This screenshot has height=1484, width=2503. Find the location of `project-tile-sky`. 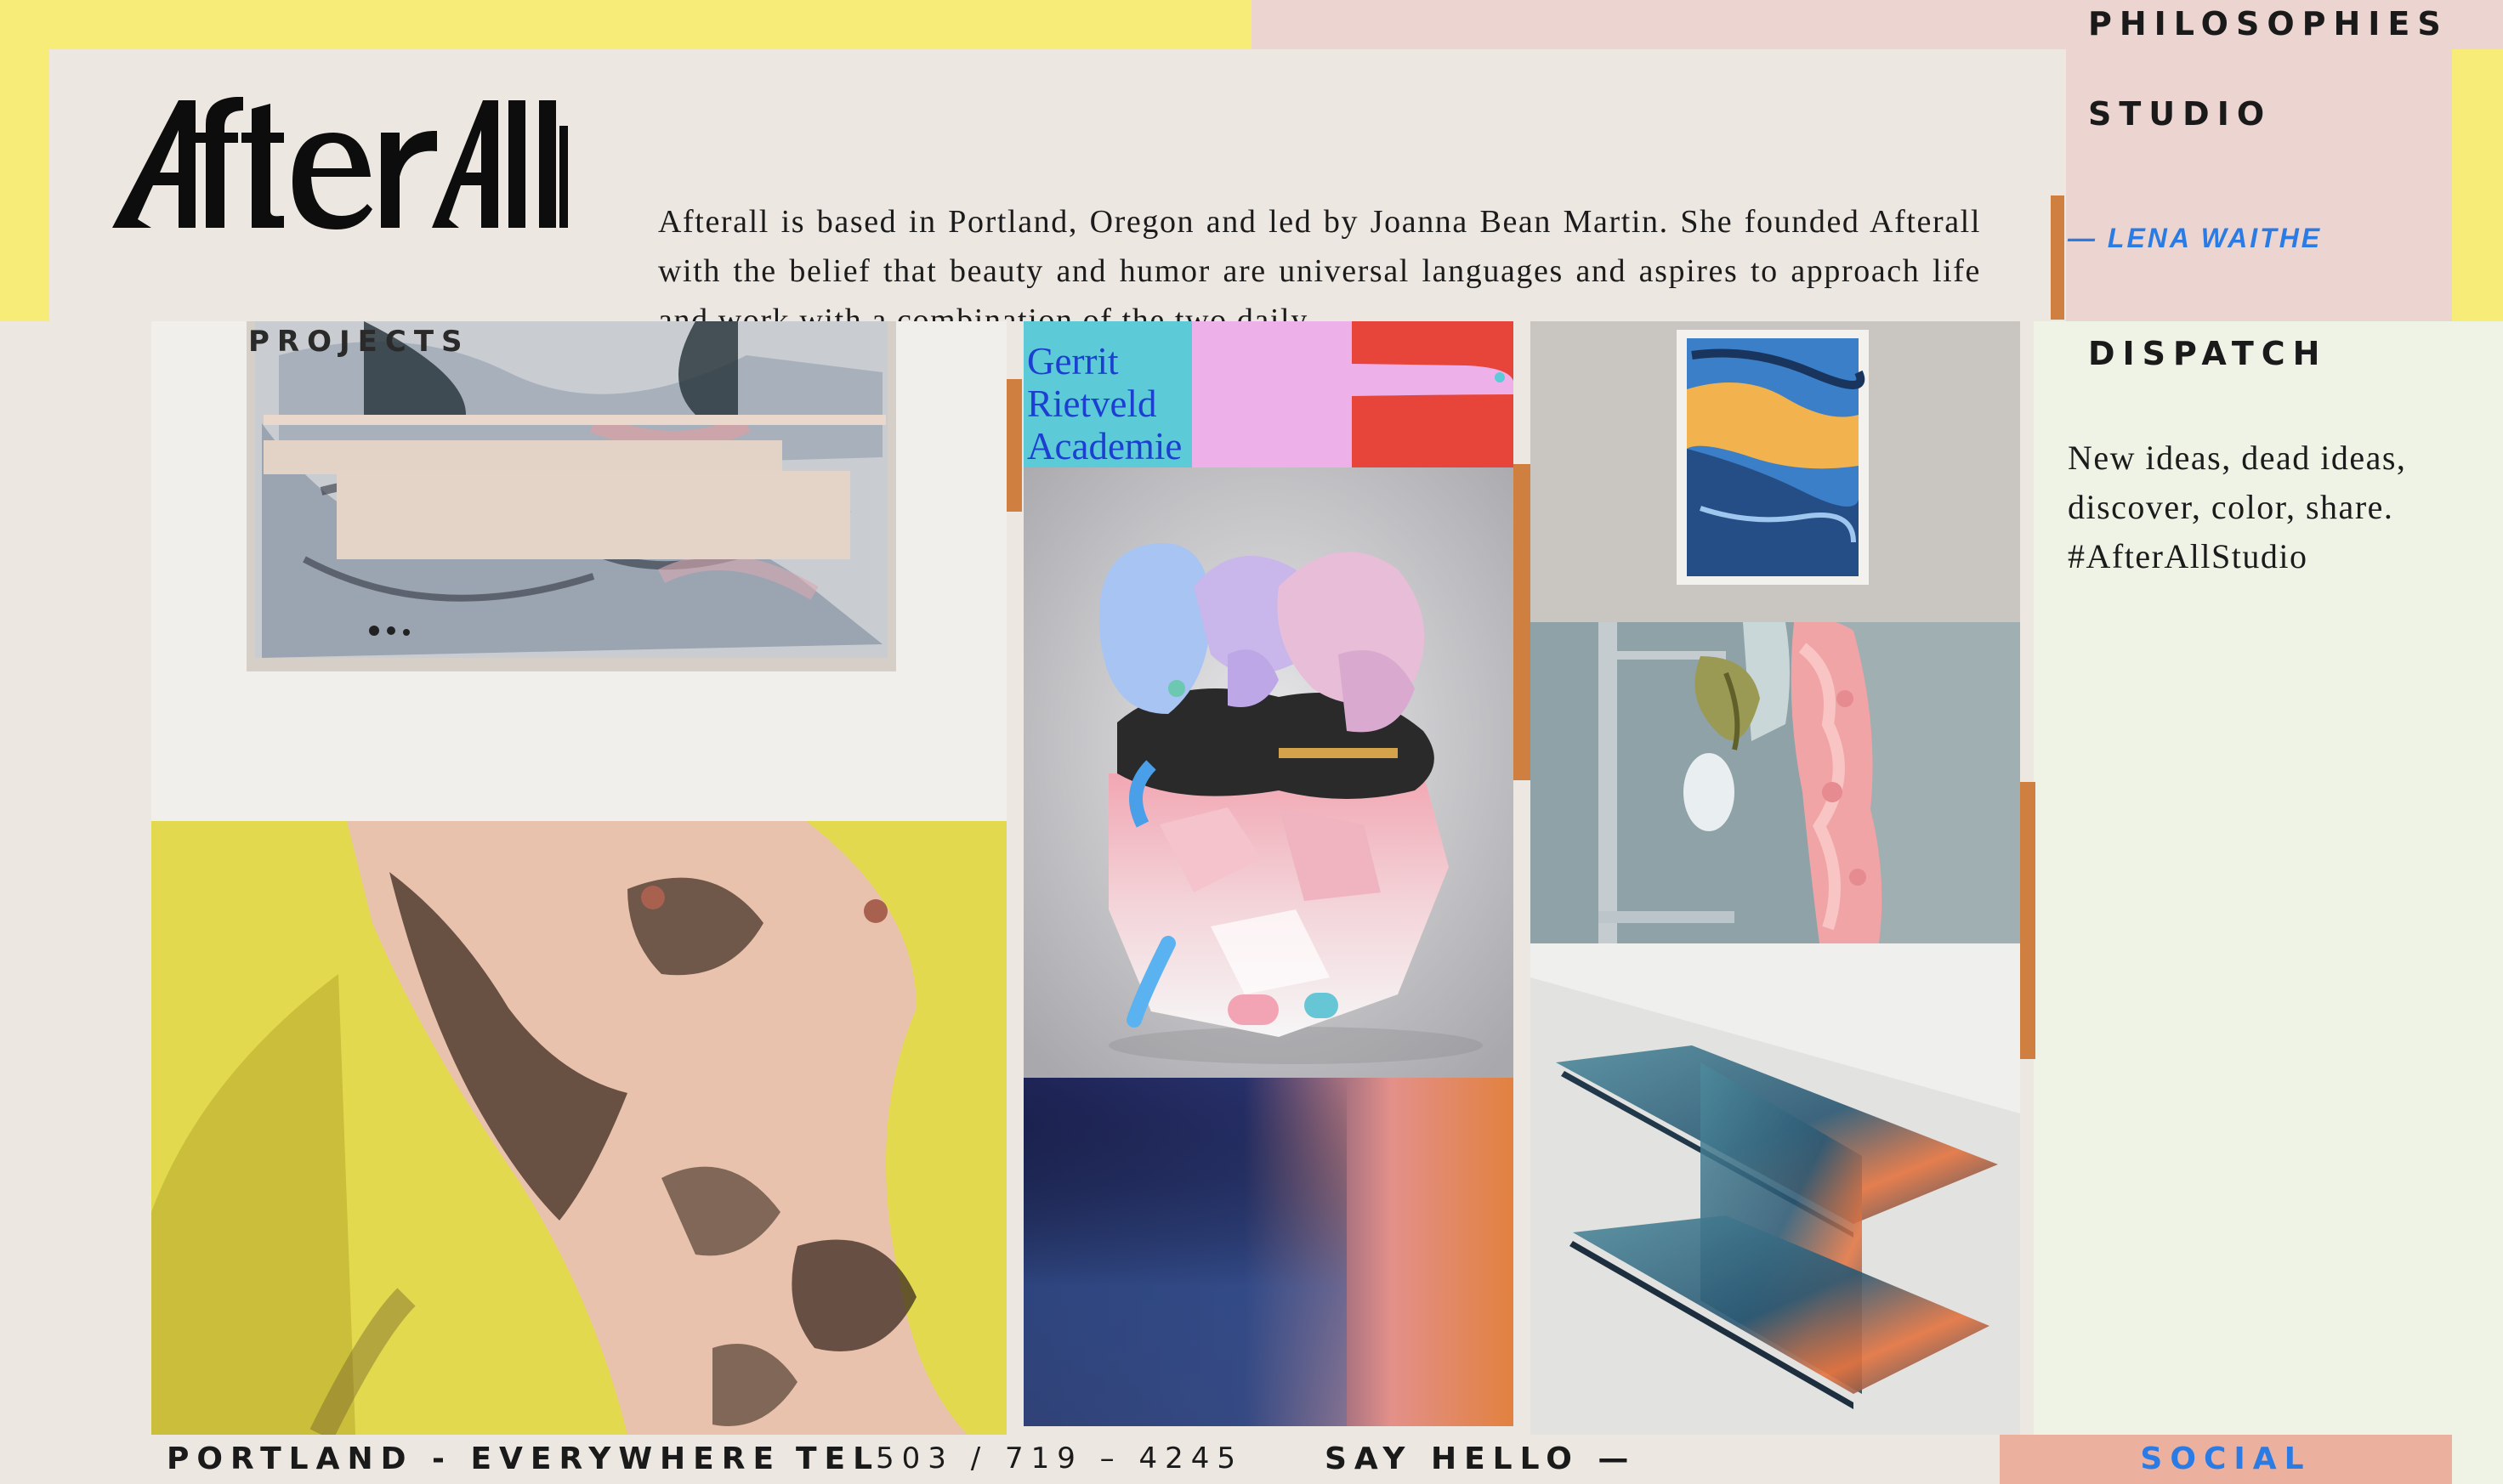

project-tile-sky is located at coordinates (1775, 471).